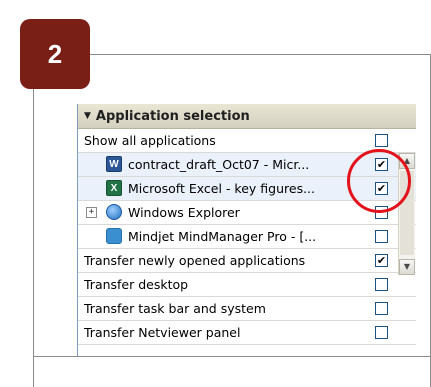  I want to click on row-show-all-applications: Show all applications, so click(247, 141).